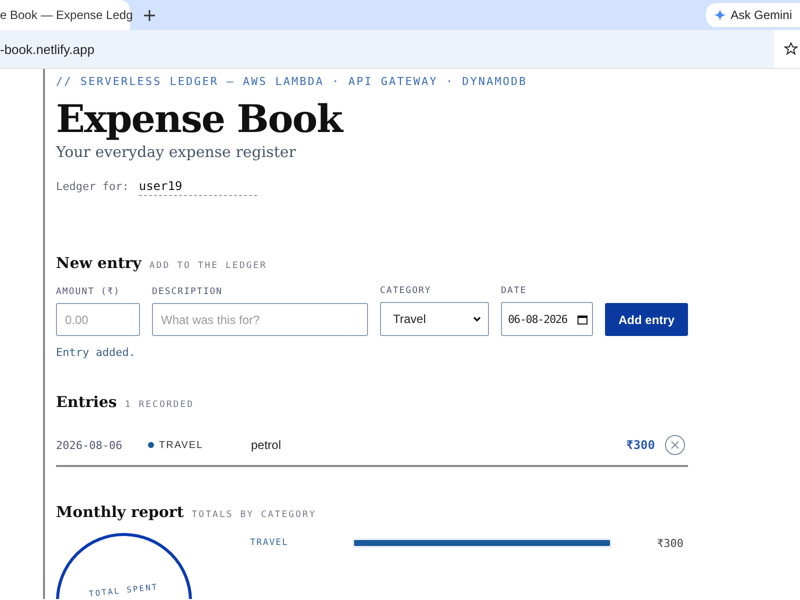 This screenshot has width=800, height=600. What do you see at coordinates (387, 49) in the screenshot?
I see `address-bar: -book.netlify.app` at bounding box center [387, 49].